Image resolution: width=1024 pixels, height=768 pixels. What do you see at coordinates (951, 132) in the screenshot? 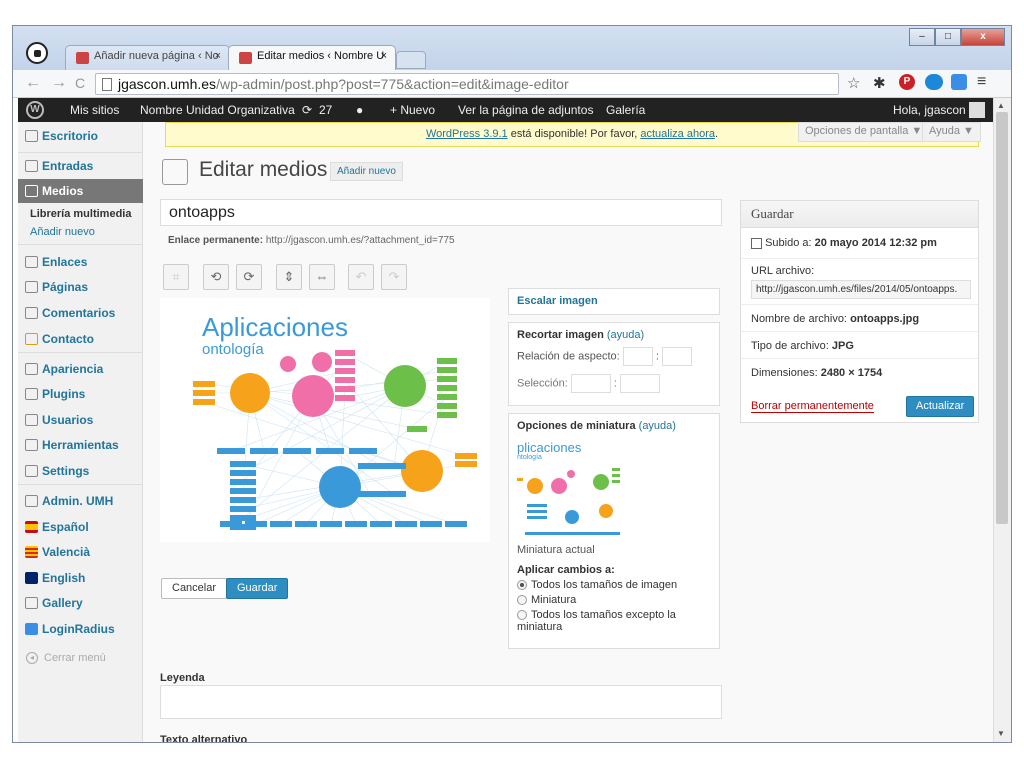
I see `help-button: Ayuda ▼` at bounding box center [951, 132].